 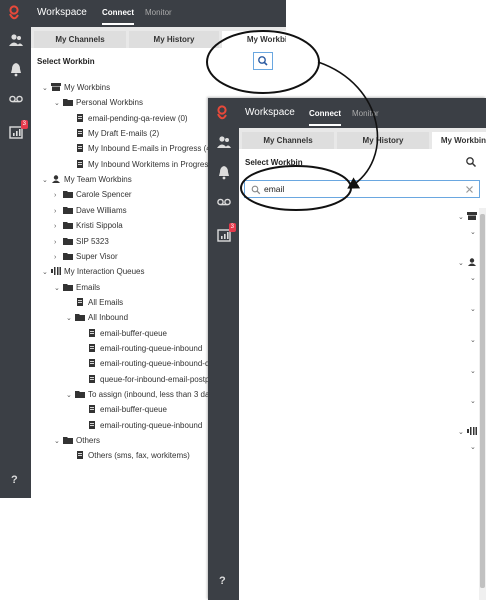 What do you see at coordinates (296, 188) in the screenshot?
I see `highlight-ellipse-search-field` at bounding box center [296, 188].